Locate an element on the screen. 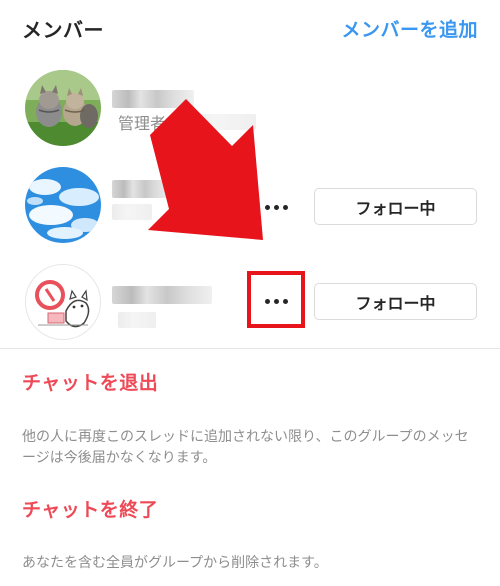 The height and width of the screenshot is (586, 500). add-member-button: メンバーを追加 is located at coordinates (409, 28).